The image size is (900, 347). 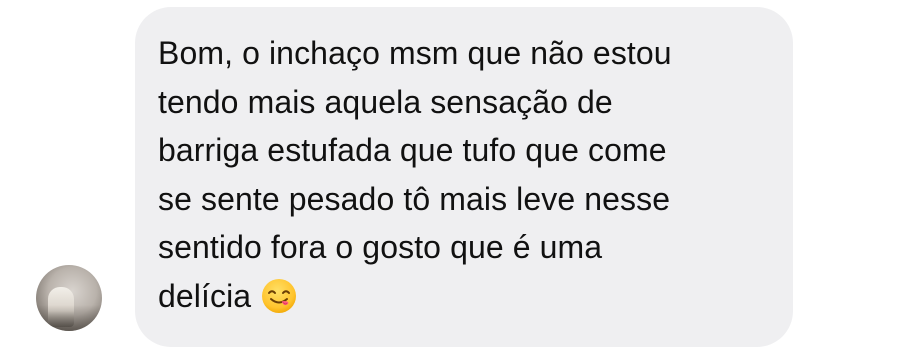 I want to click on message-last-line: delícia, so click(x=468, y=300).